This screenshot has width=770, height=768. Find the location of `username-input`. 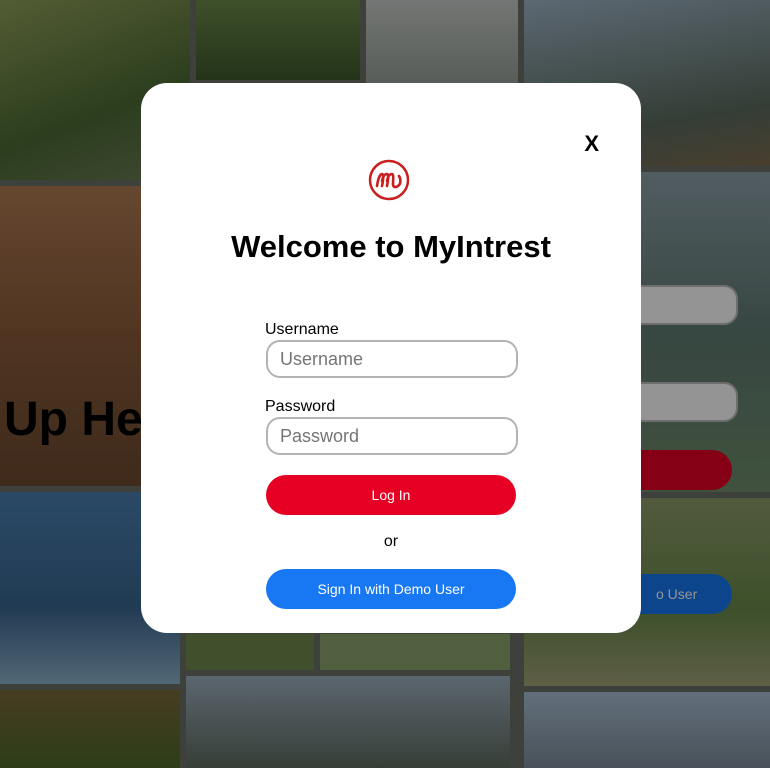

username-input is located at coordinates (392, 359).